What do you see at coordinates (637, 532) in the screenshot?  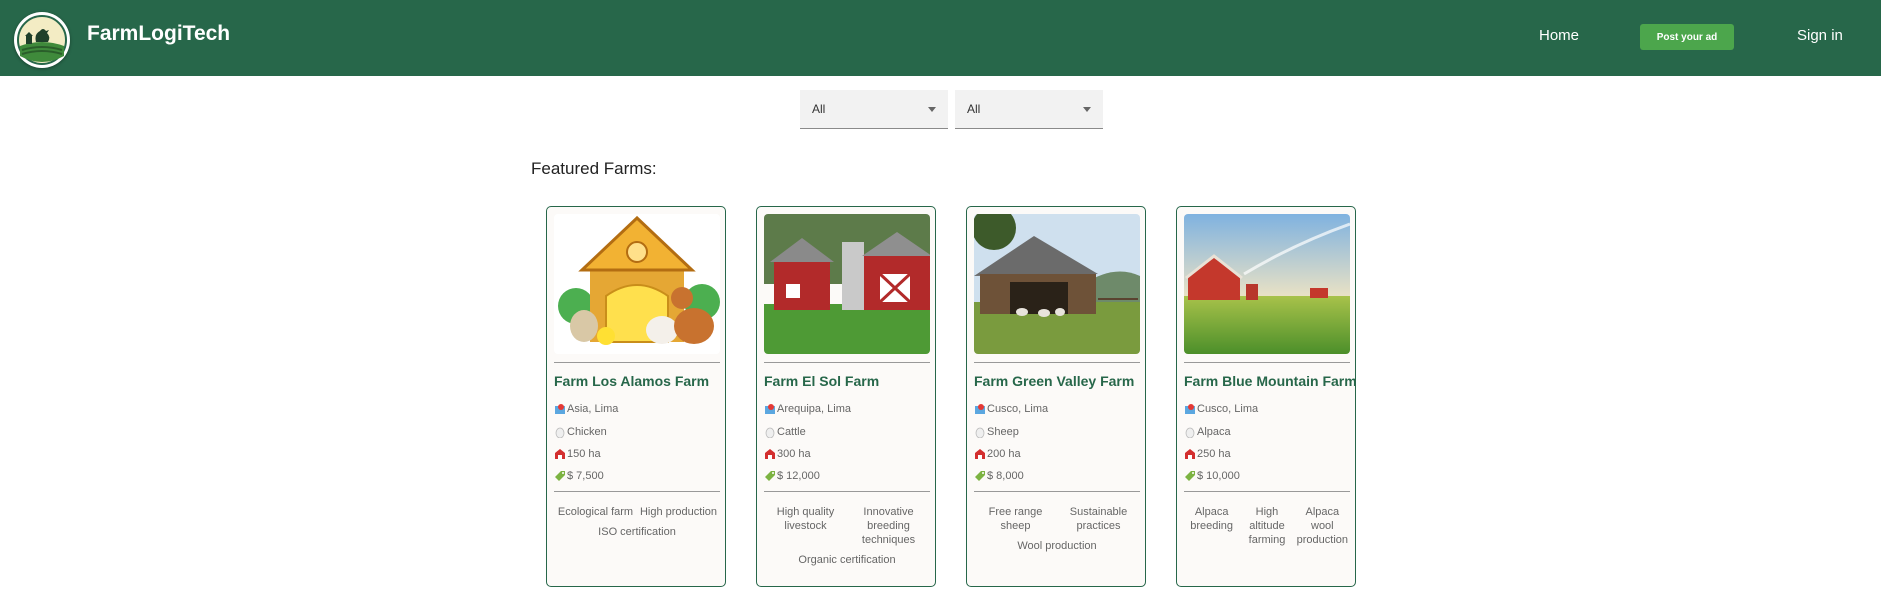 I see `farm-feature: ISO certification` at bounding box center [637, 532].